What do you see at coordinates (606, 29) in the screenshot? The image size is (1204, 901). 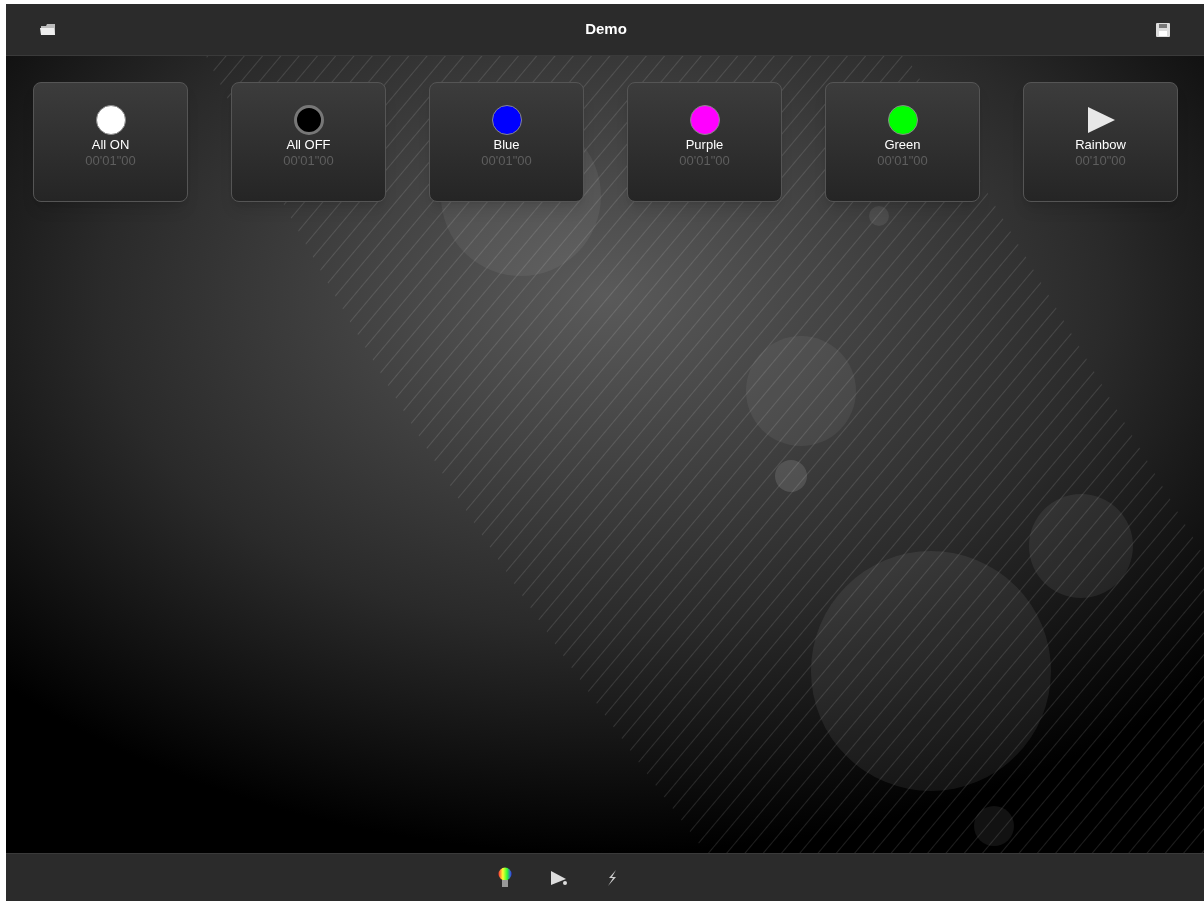 I see `window-title: Demo` at bounding box center [606, 29].